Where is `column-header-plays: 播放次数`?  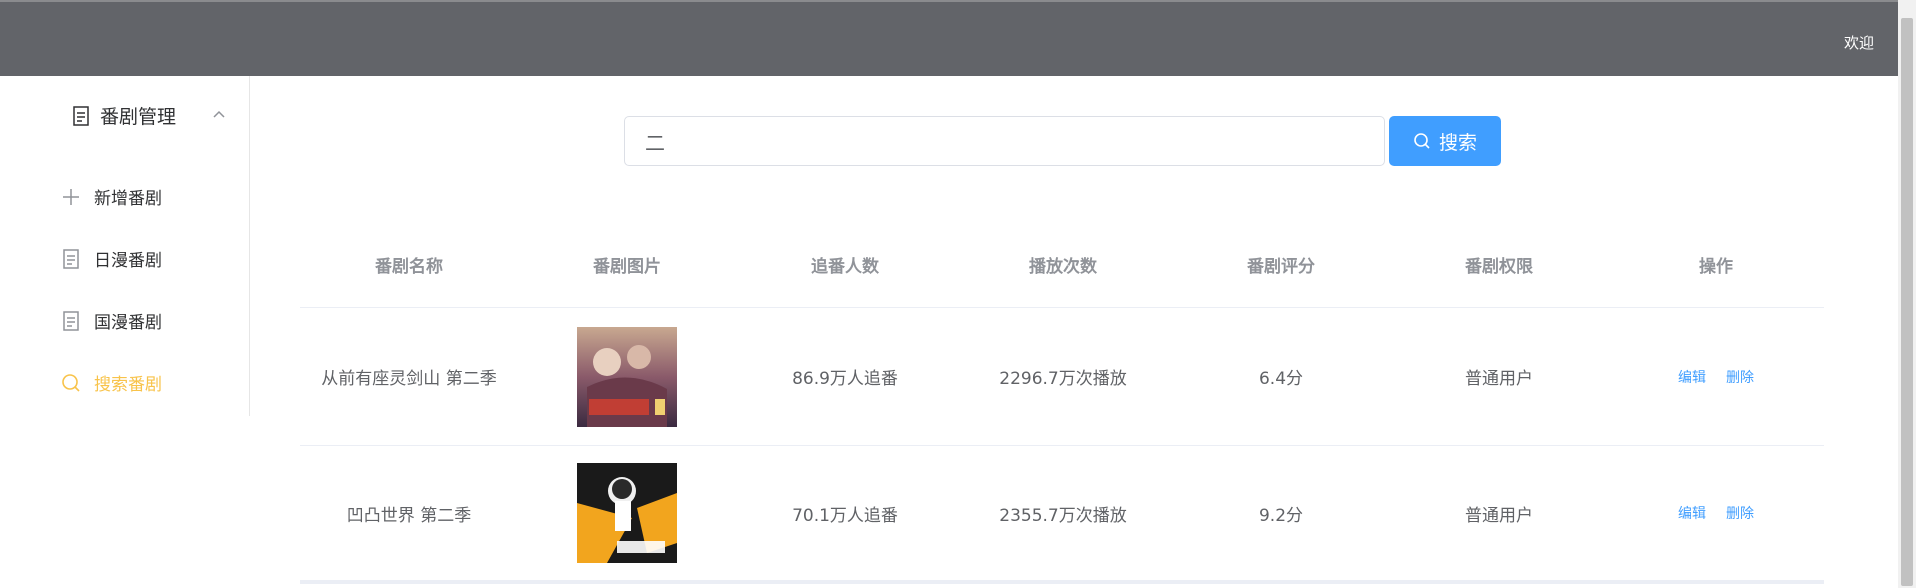 column-header-plays: 播放次数 is located at coordinates (1063, 267).